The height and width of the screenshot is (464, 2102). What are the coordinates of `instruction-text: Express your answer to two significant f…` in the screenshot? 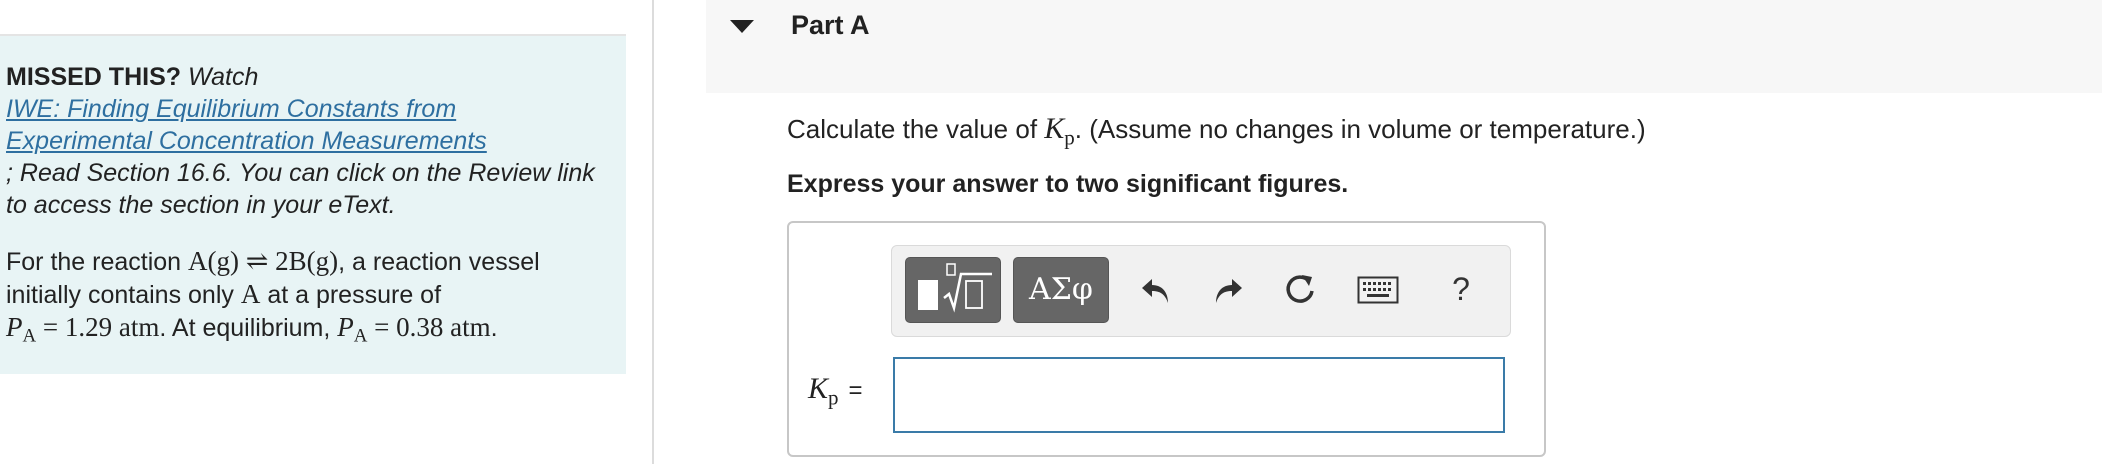 It's located at (1068, 184).